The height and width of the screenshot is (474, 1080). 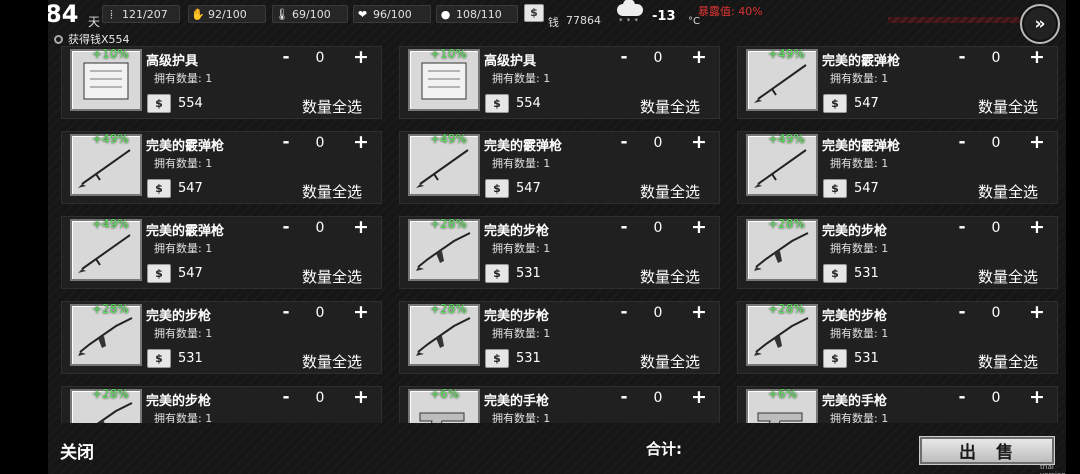 I want to click on close-button: 关闭, so click(x=77, y=450).